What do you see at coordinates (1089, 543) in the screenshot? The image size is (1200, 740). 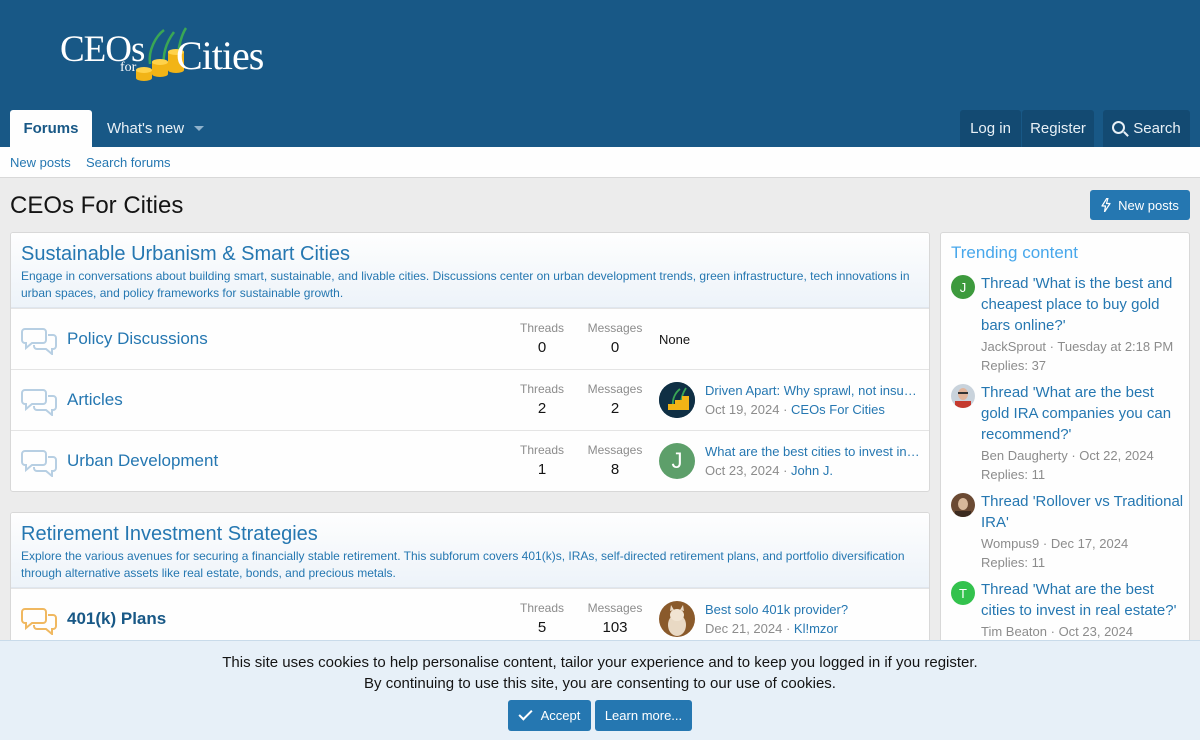 I see `trending-date: Dec 17, 2024` at bounding box center [1089, 543].